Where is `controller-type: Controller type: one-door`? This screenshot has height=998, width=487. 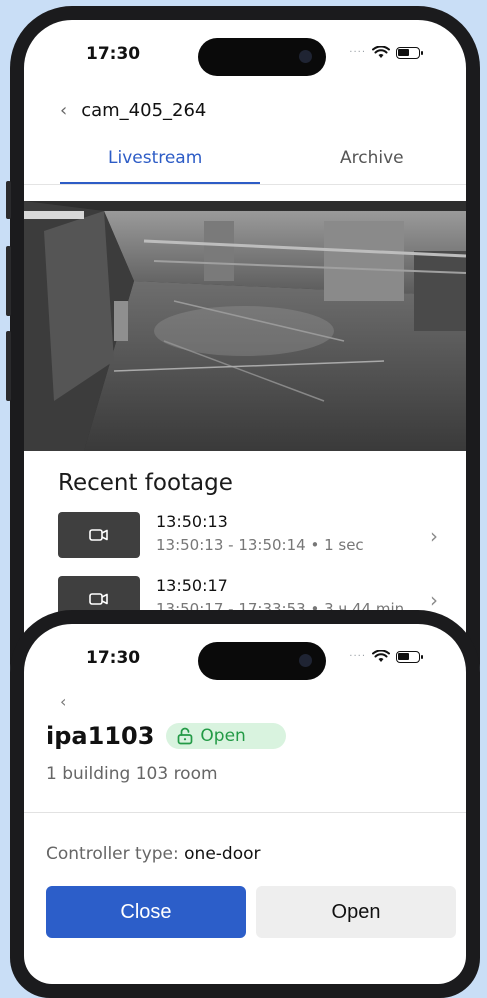 controller-type: Controller type: one-door is located at coordinates (153, 854).